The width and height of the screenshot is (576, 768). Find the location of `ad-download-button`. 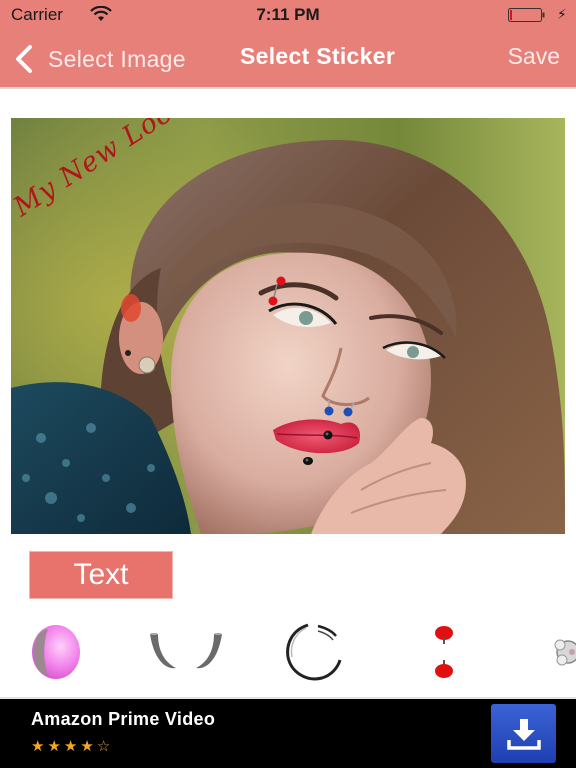

ad-download-button is located at coordinates (523, 733).